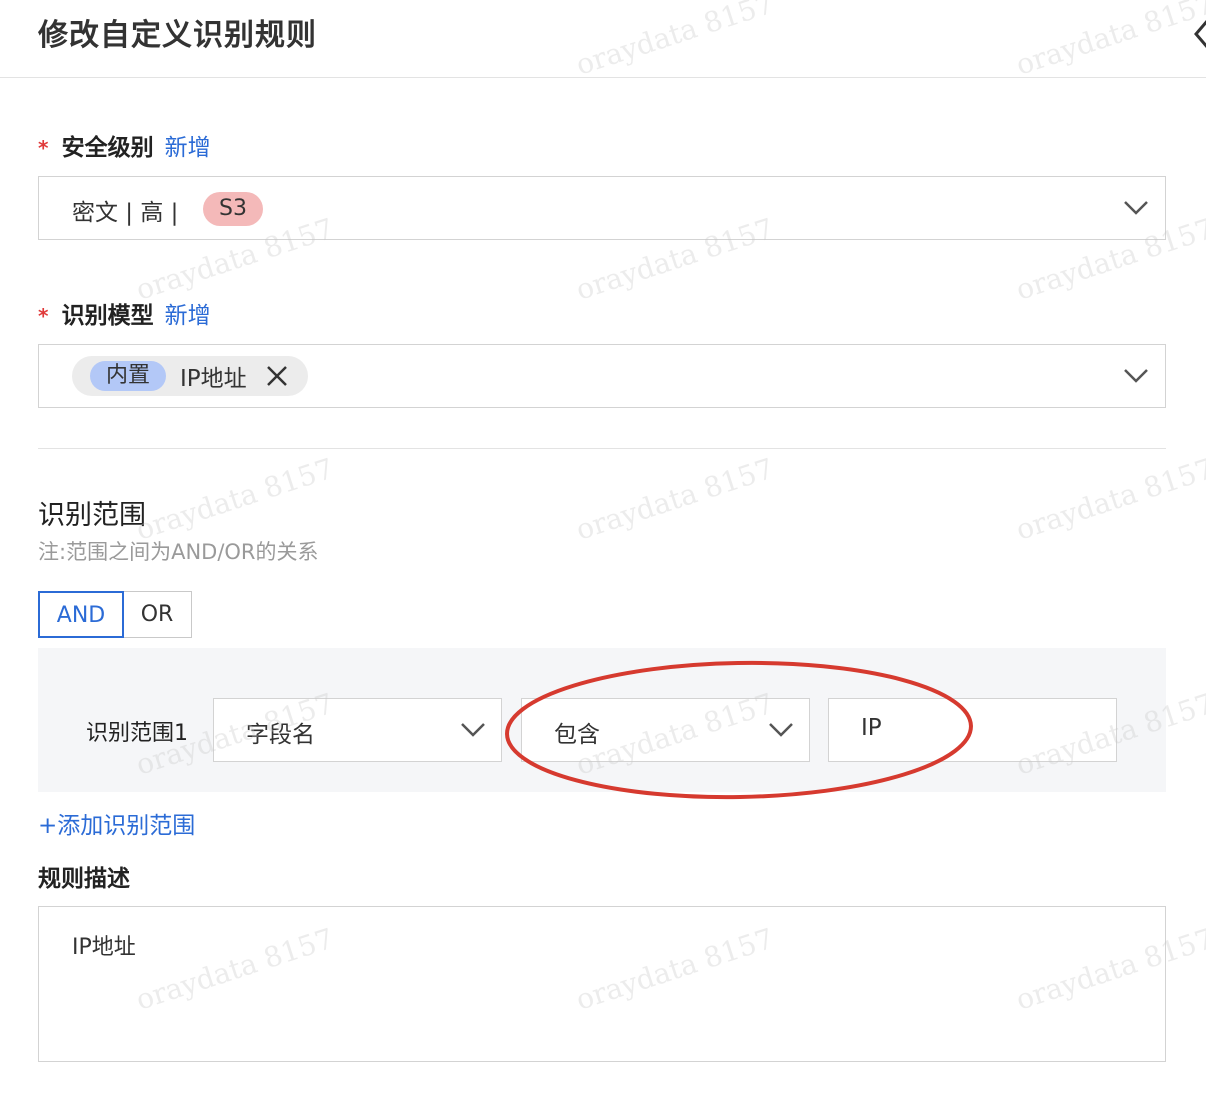 The width and height of the screenshot is (1206, 1100). What do you see at coordinates (188, 316) in the screenshot?
I see `add-model-link: 新增` at bounding box center [188, 316].